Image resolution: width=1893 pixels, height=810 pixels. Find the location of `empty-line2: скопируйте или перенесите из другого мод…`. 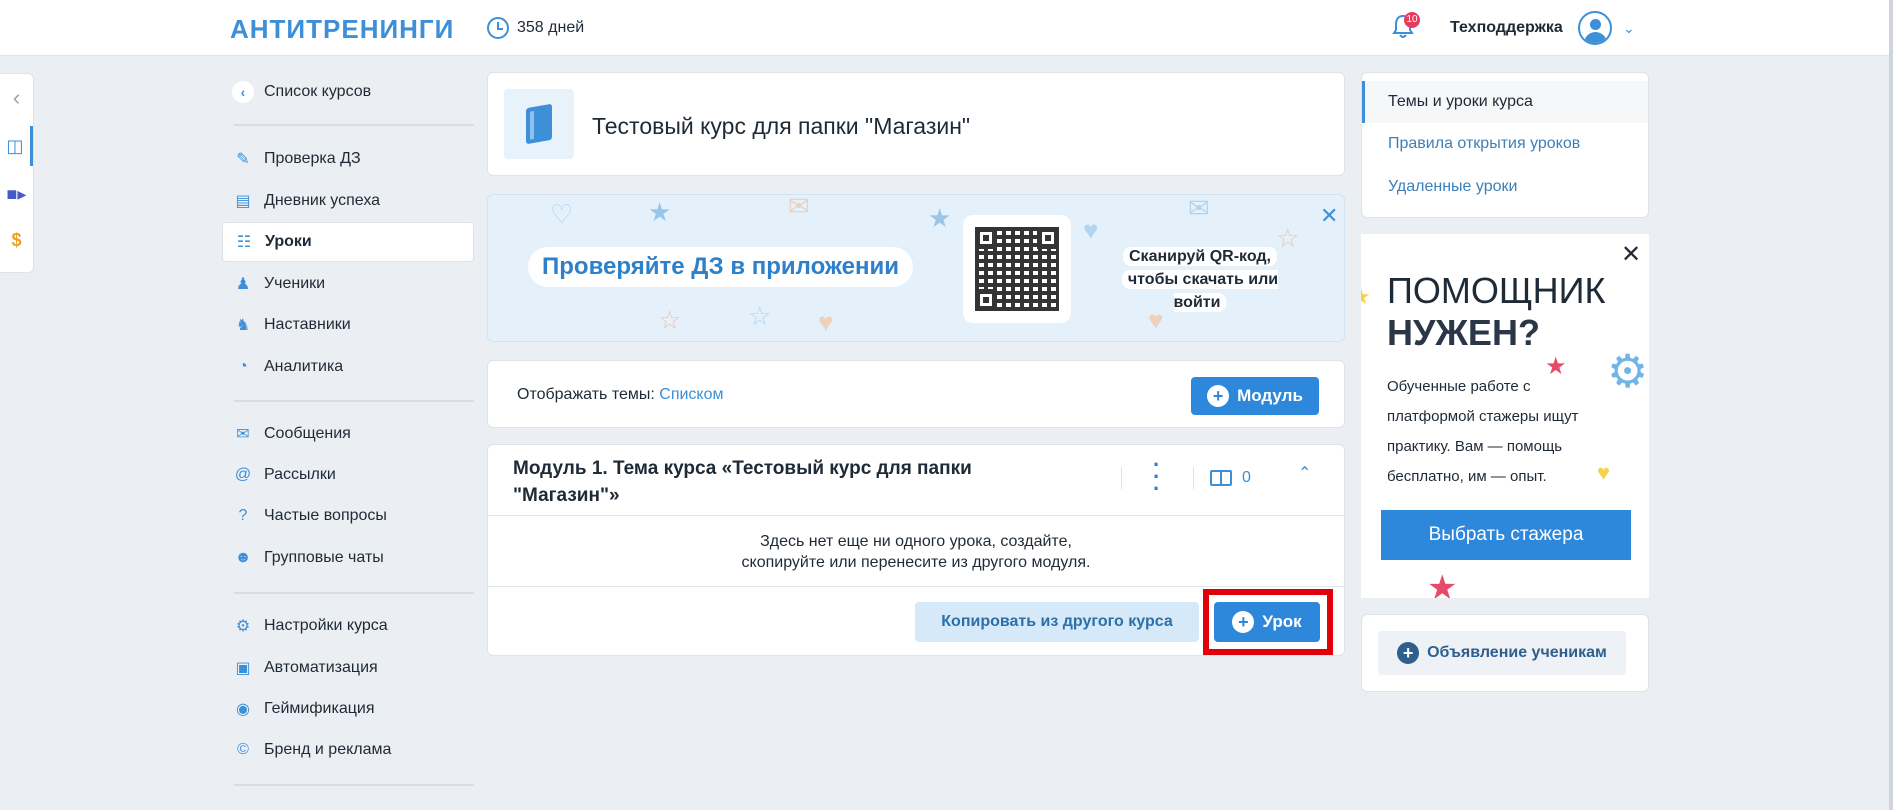

empty-line2: скопируйте или перенесите из другого мод… is located at coordinates (916, 562).